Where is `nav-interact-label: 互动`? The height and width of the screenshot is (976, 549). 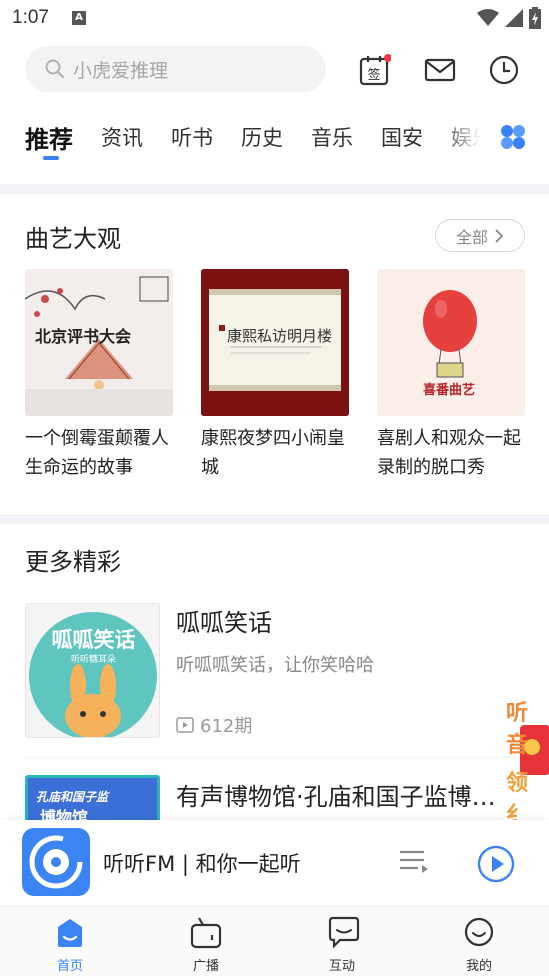
nav-interact-label: 互动 is located at coordinates (341, 966).